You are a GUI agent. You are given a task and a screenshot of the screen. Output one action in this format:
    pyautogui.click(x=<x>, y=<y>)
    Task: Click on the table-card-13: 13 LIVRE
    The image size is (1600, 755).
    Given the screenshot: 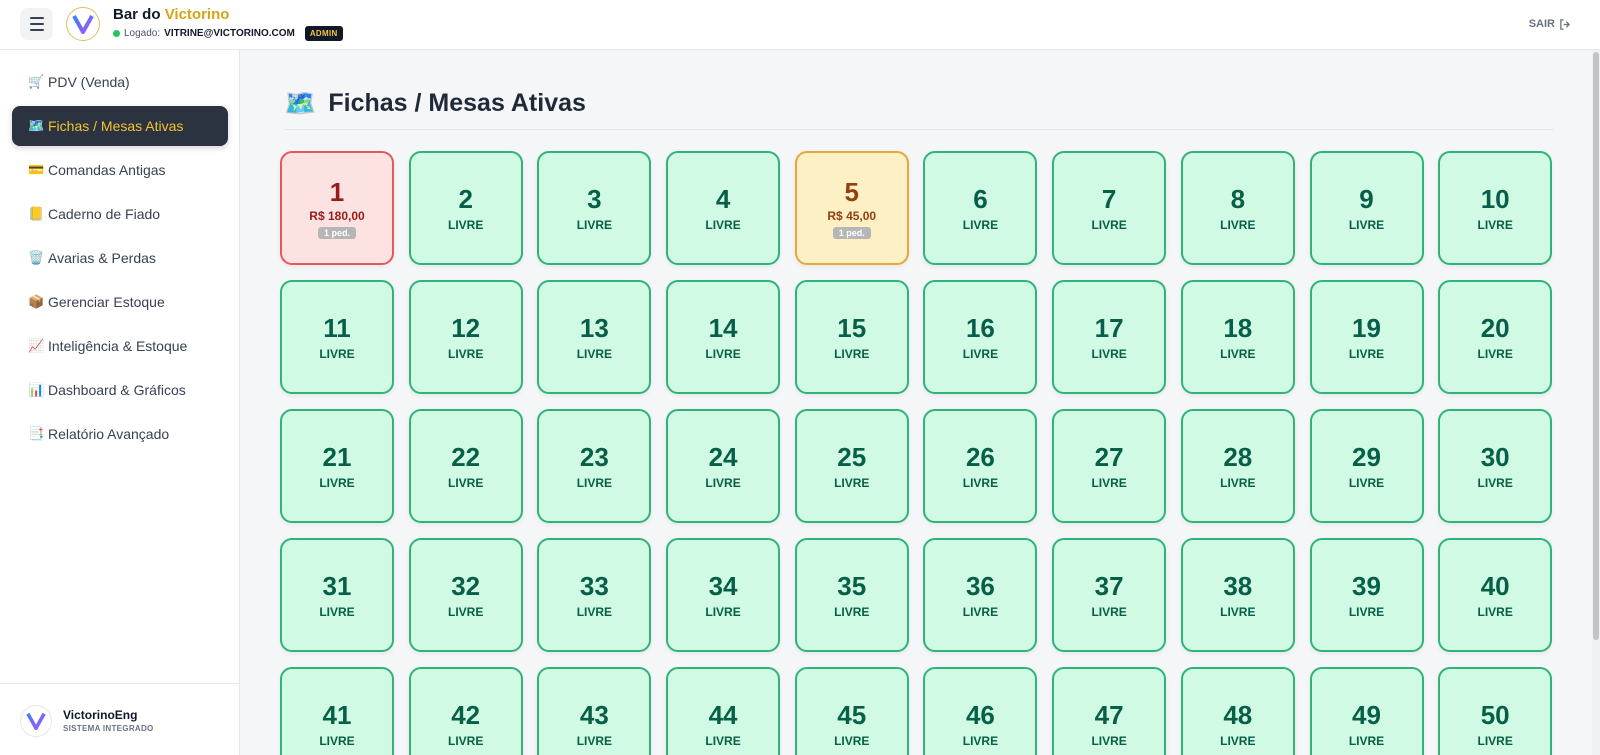 What is the action you would take?
    pyautogui.click(x=594, y=337)
    